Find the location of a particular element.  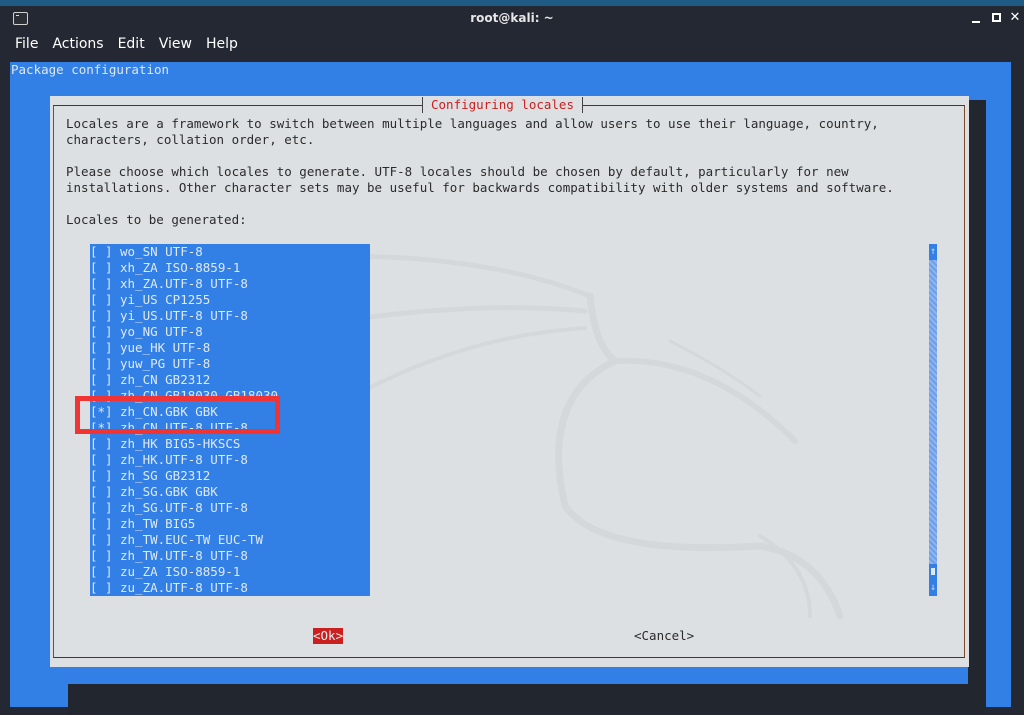

locale-name: zh_TW.EUC-TW EUC-TW is located at coordinates (191, 539).